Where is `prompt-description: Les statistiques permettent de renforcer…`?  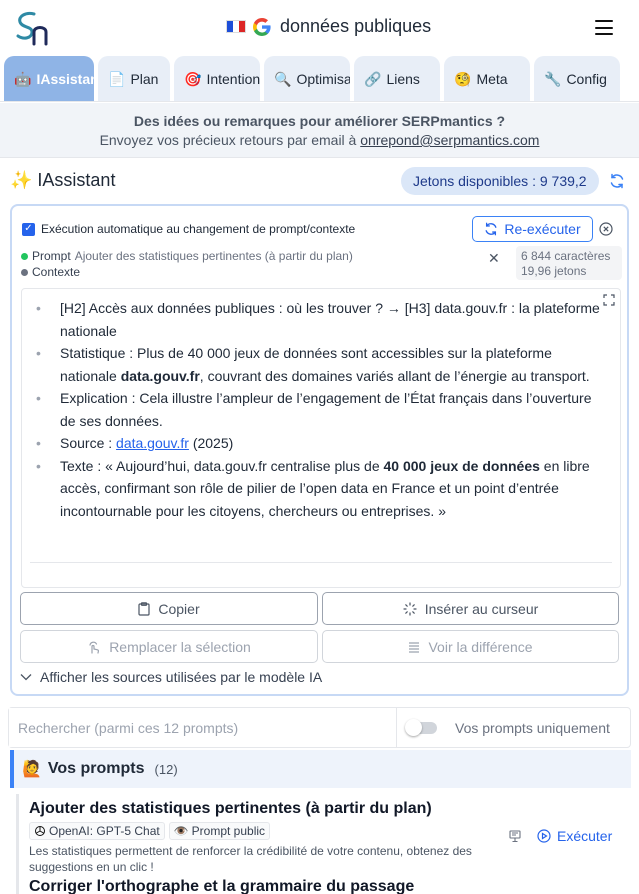 prompt-description: Les statistiques permettent de renforcer… is located at coordinates (250, 859).